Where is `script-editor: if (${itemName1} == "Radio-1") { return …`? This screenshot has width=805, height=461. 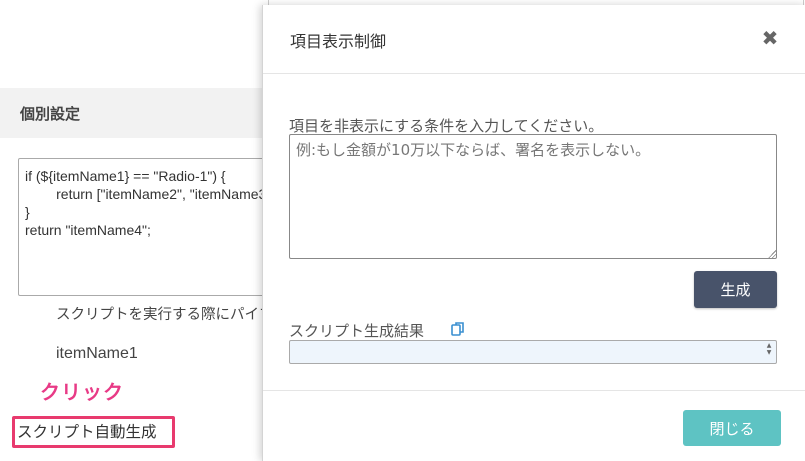 script-editor: if (${itemName1} == "Radio-1") { return … is located at coordinates (143, 227).